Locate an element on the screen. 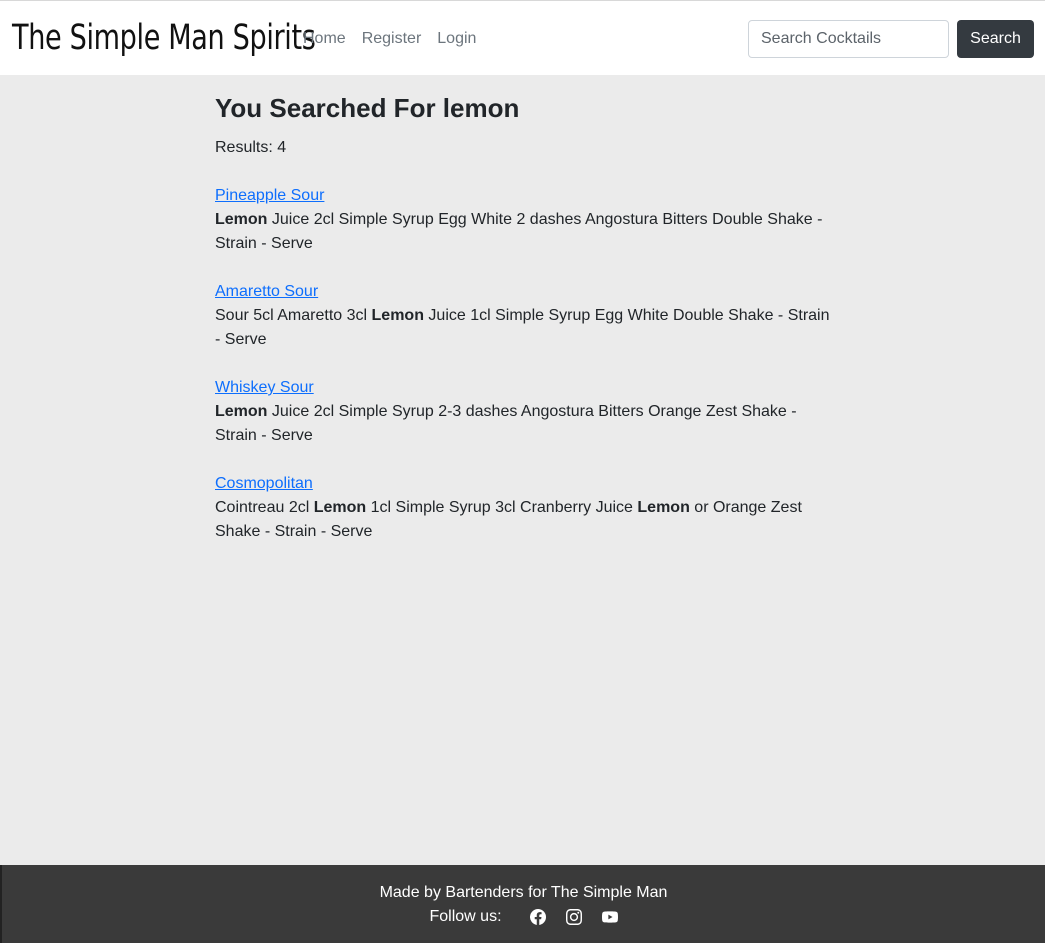  result-link: Whiskey Sour is located at coordinates (264, 388).